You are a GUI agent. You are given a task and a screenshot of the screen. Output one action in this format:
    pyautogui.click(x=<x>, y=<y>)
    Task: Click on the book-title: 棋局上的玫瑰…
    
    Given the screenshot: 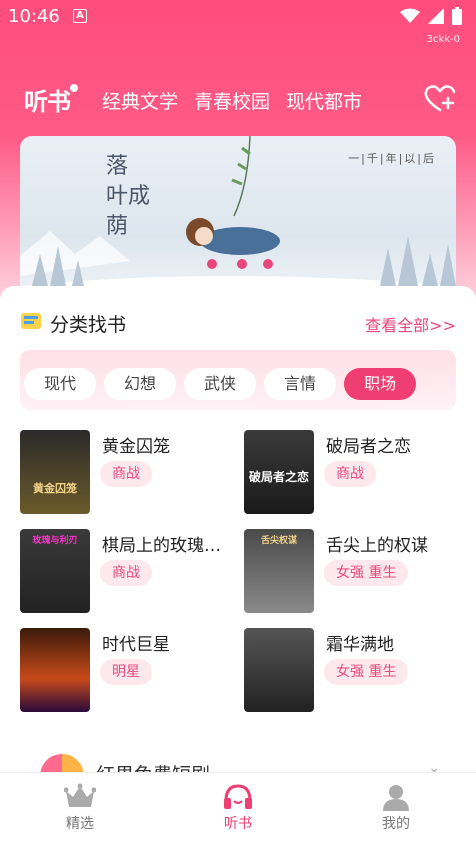 What is the action you would take?
    pyautogui.click(x=161, y=546)
    